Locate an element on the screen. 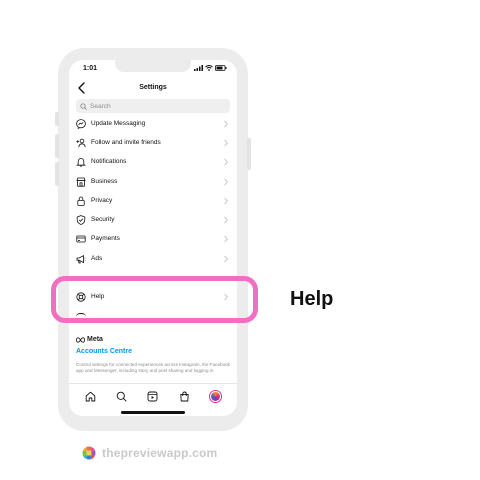 This screenshot has width=480, height=480. store-icon is located at coordinates (81, 182).